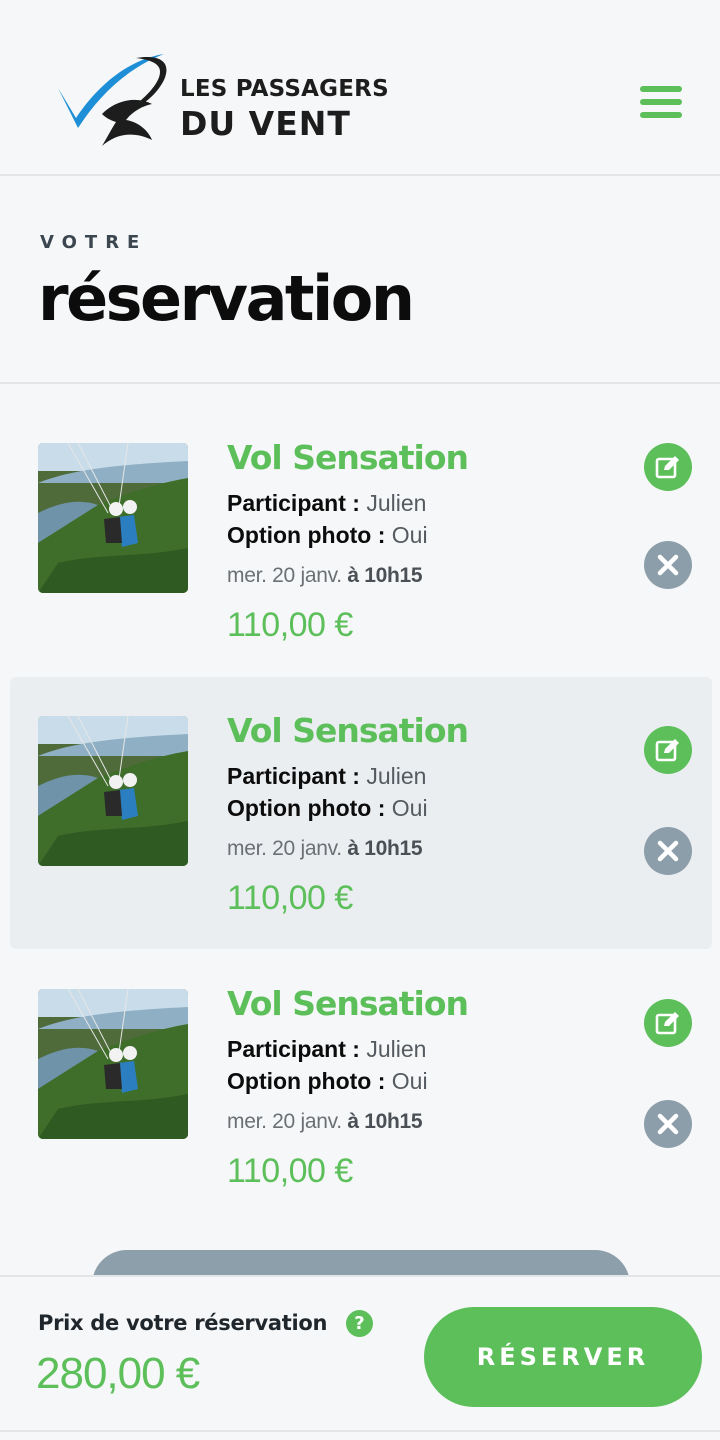 The height and width of the screenshot is (1440, 720). I want to click on price-label: Prix de votre réservation, so click(183, 1323).